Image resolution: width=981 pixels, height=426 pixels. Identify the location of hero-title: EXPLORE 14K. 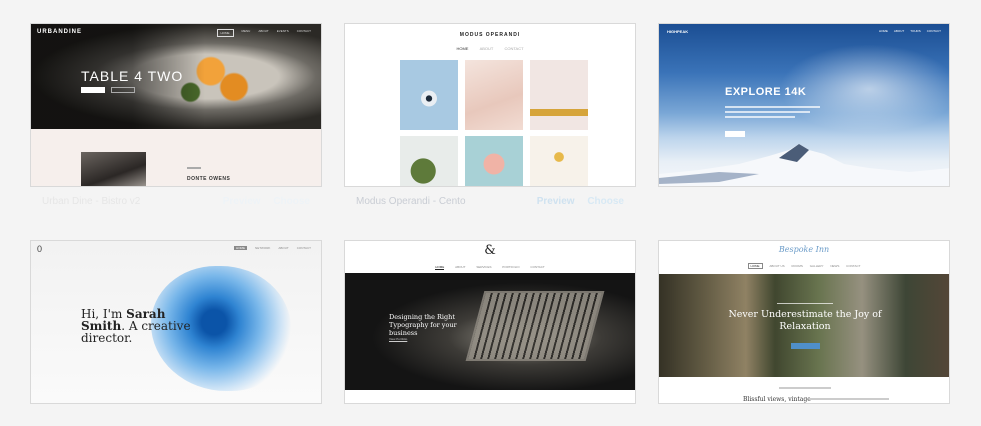
(766, 92).